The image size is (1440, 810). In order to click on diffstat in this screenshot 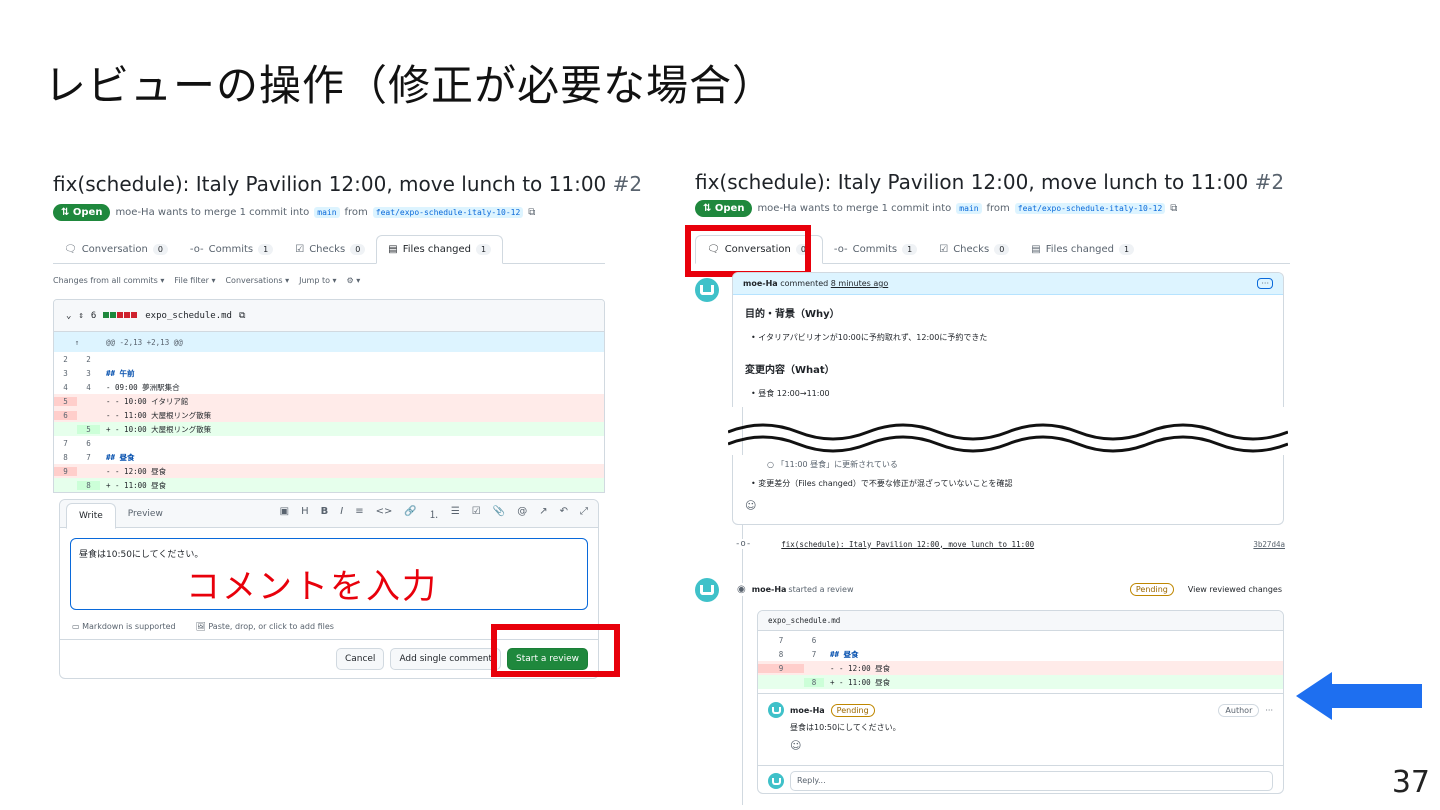, I will do `click(120, 316)`.